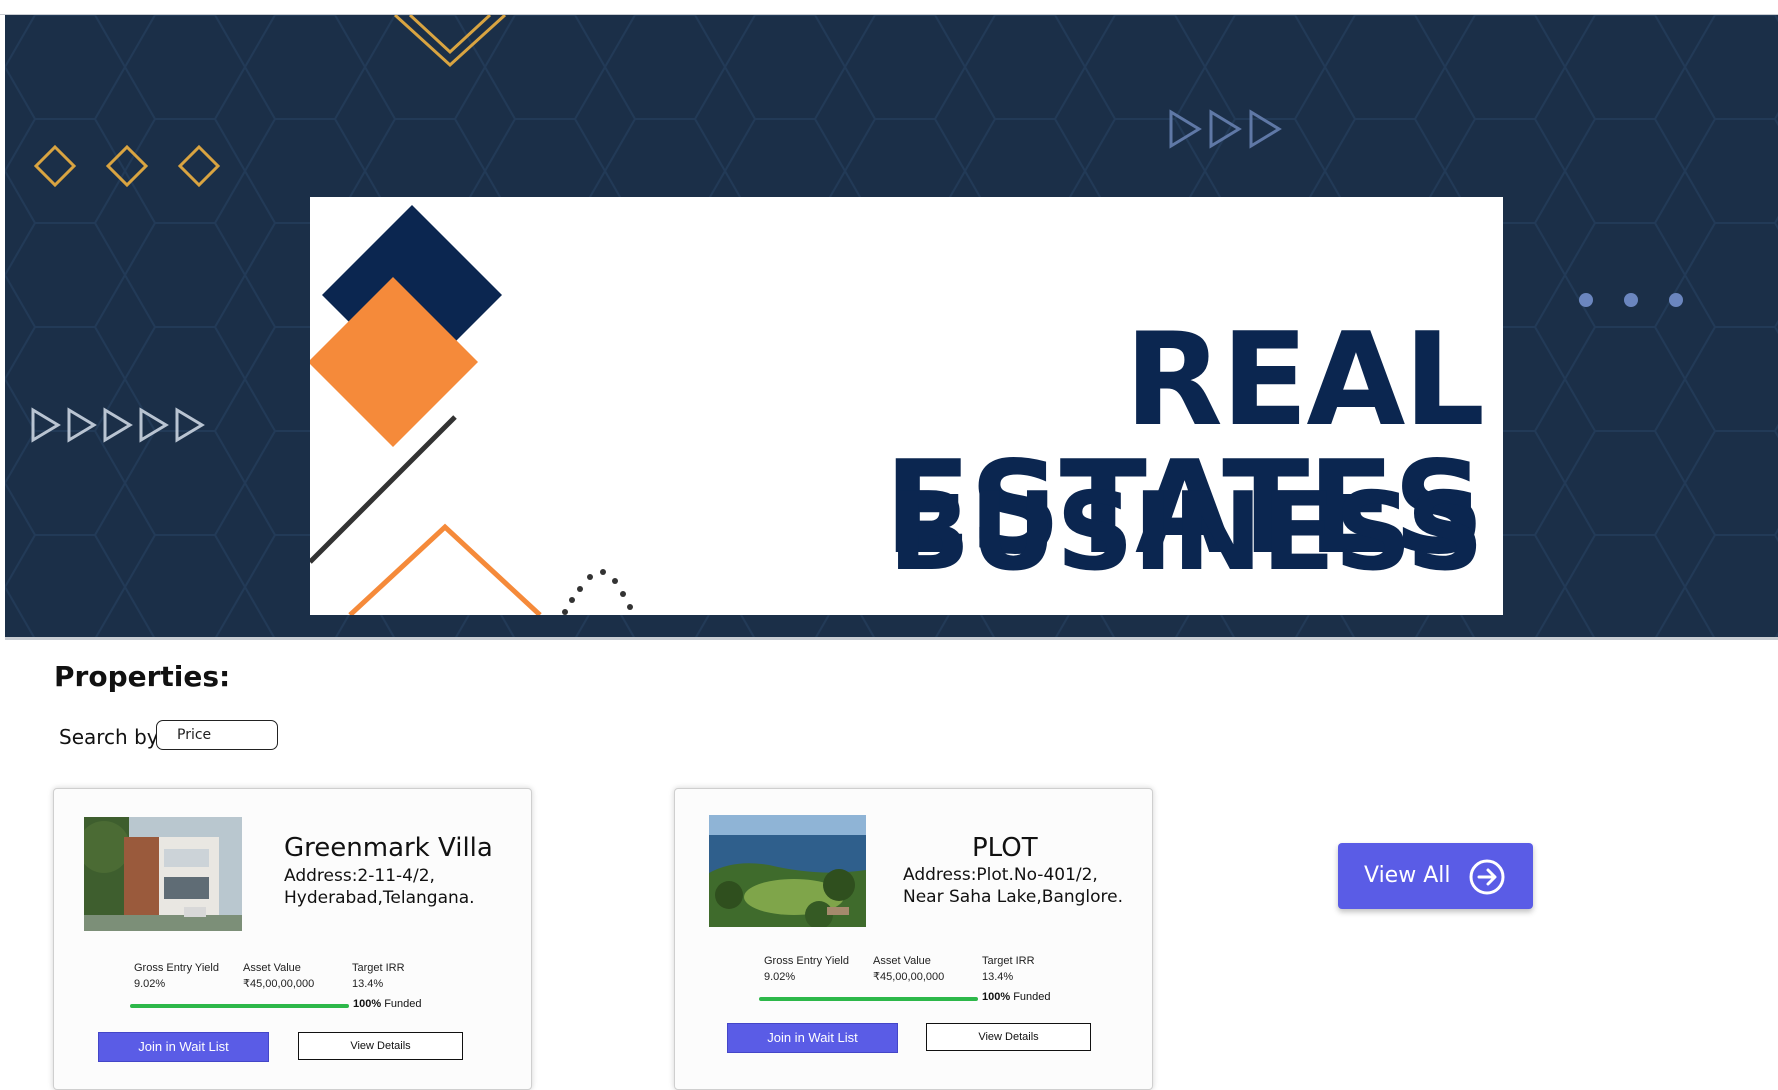  I want to click on arrow-right-circle-icon, so click(1487, 877).